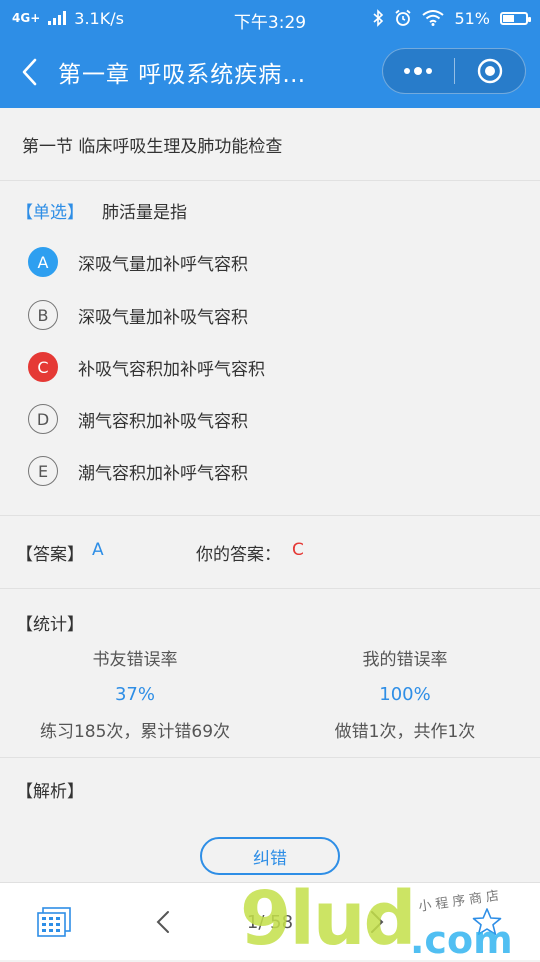  I want to click on bluetooth-icon, so click(378, 18).